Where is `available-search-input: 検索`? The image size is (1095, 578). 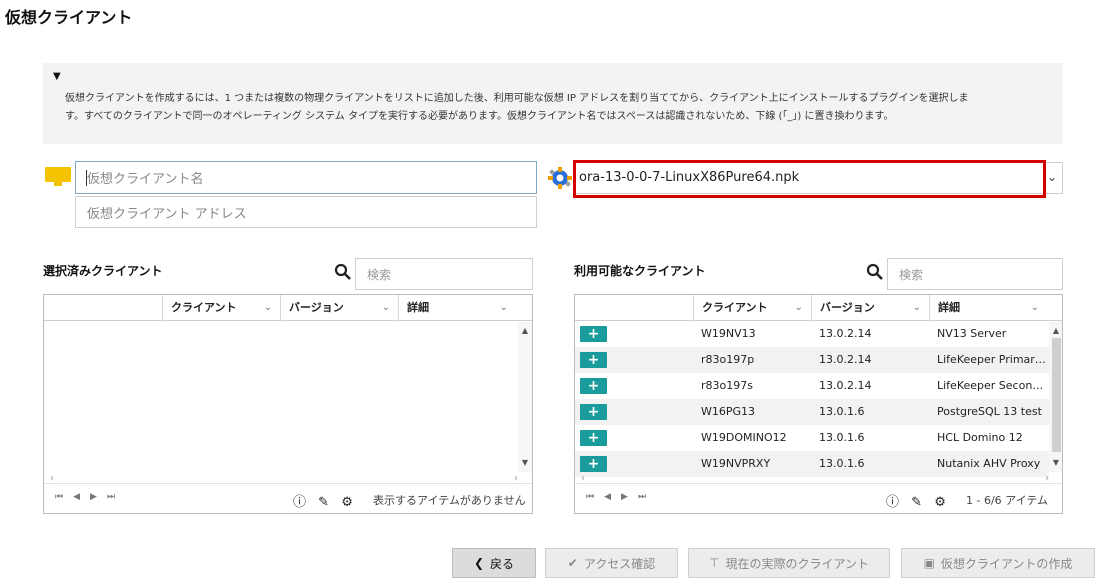
available-search-input: 検索 is located at coordinates (975, 274).